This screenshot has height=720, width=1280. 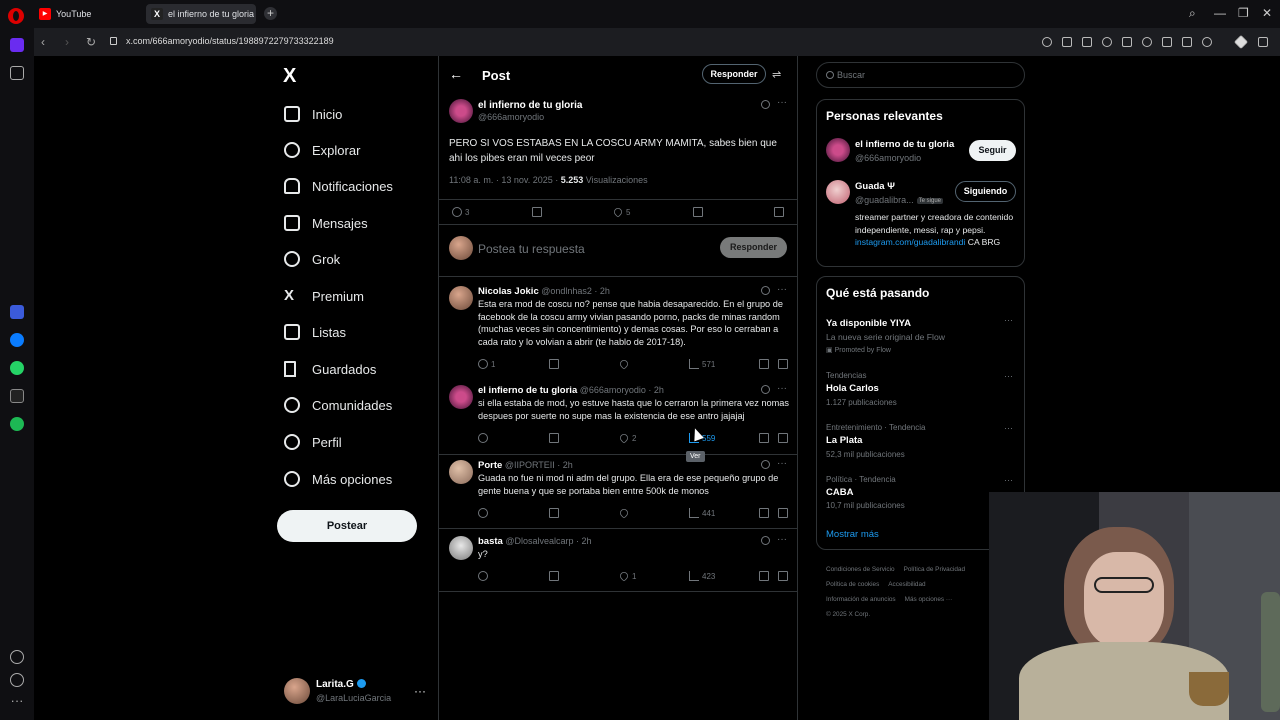 What do you see at coordinates (1207, 42) in the screenshot?
I see `profile-icon` at bounding box center [1207, 42].